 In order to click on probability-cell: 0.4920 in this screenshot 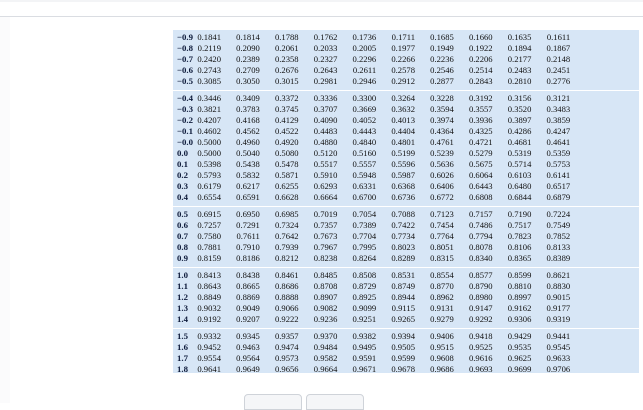, I will do `click(286, 142)`.